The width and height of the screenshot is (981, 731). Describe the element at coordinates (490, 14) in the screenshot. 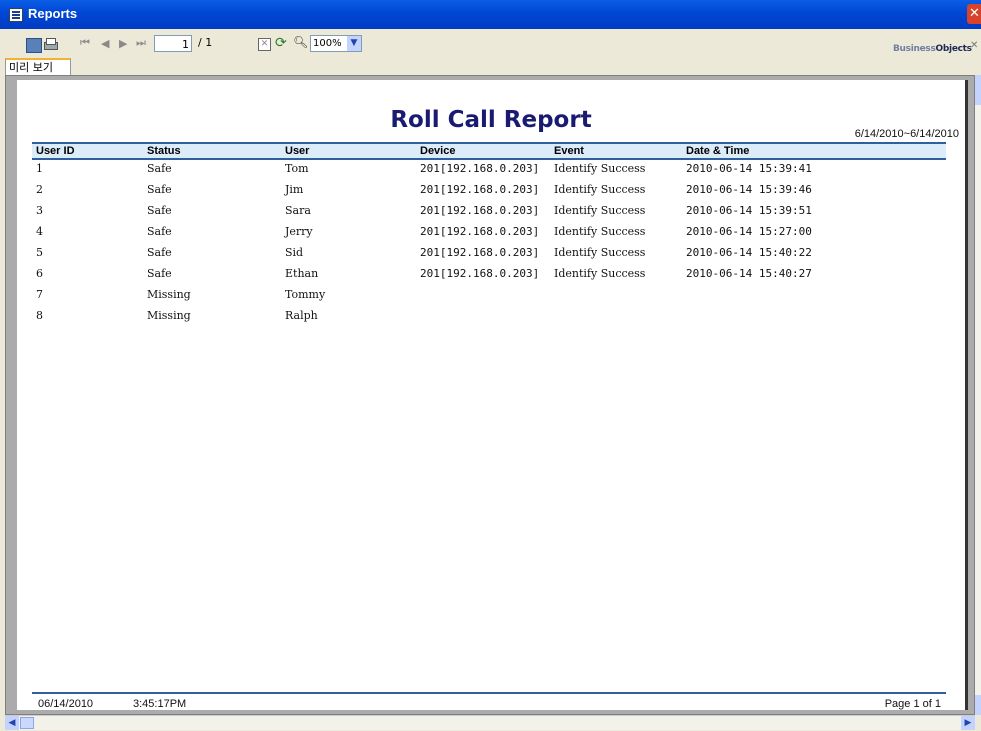

I see `window-titlebar: Reports ✕` at that location.